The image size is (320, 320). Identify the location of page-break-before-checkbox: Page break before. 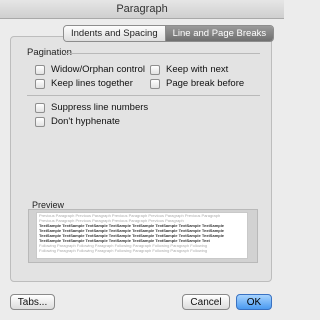
(197, 83).